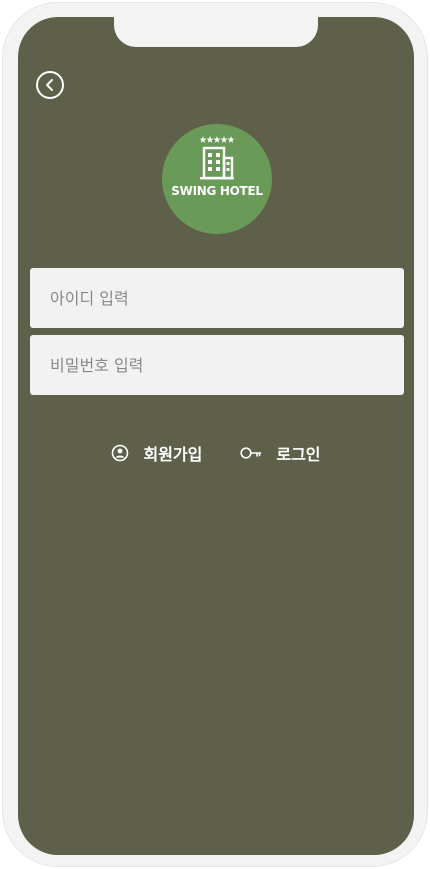 The image size is (430, 869). I want to click on auth-actions: 회원가입 로그인, so click(216, 453).